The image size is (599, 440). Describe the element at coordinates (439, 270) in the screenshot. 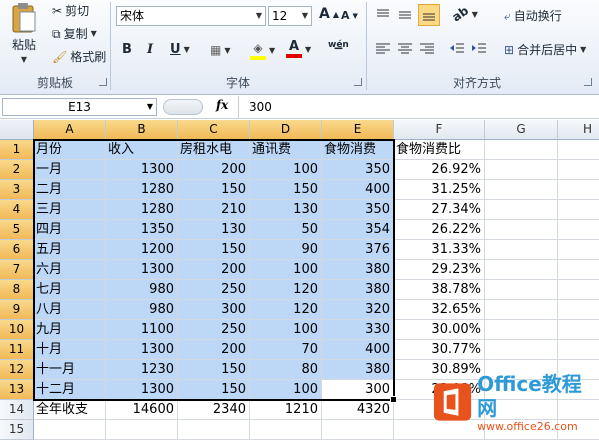

I see `cell-f7: 29.23%` at that location.